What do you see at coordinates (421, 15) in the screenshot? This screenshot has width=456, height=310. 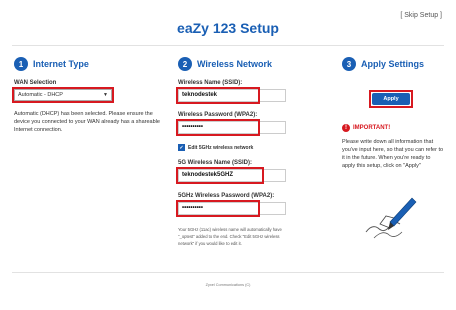 I see `skip-setup-link: [ Skip Setup ]` at bounding box center [421, 15].